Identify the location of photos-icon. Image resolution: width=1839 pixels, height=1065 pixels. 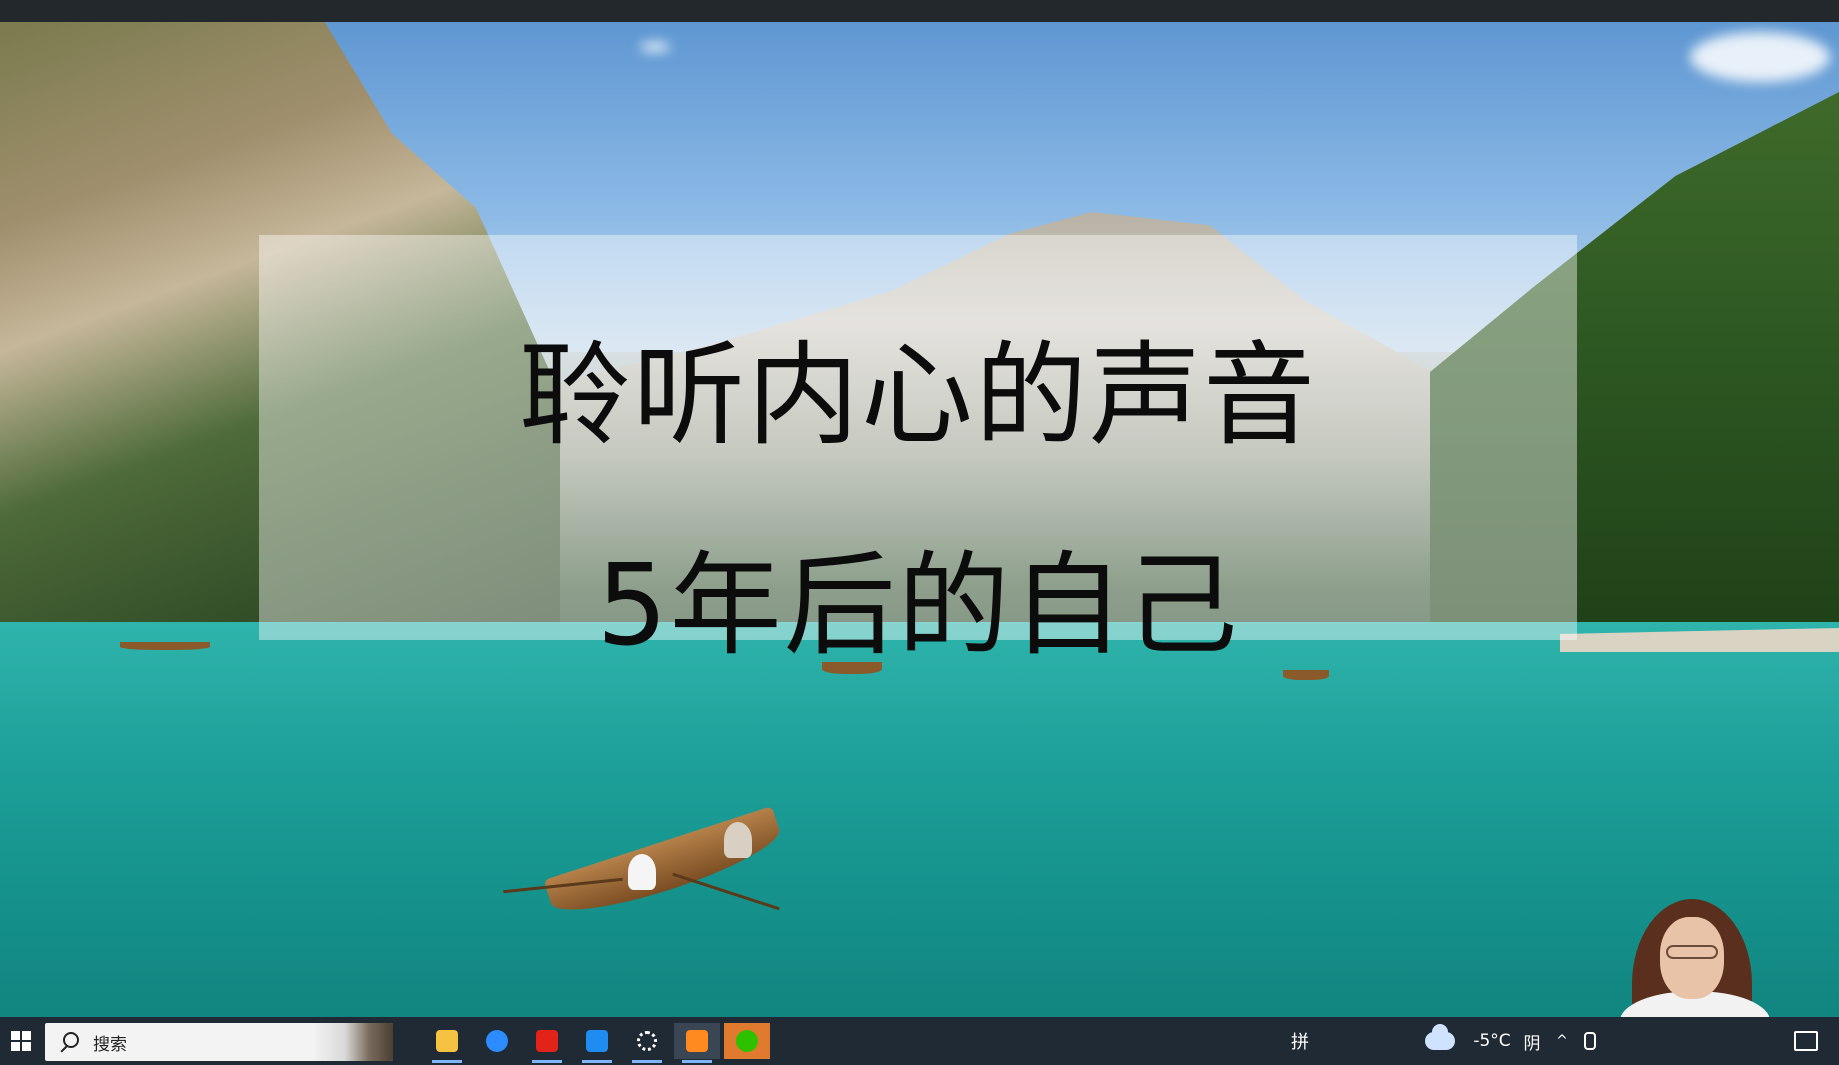
(597, 1041).